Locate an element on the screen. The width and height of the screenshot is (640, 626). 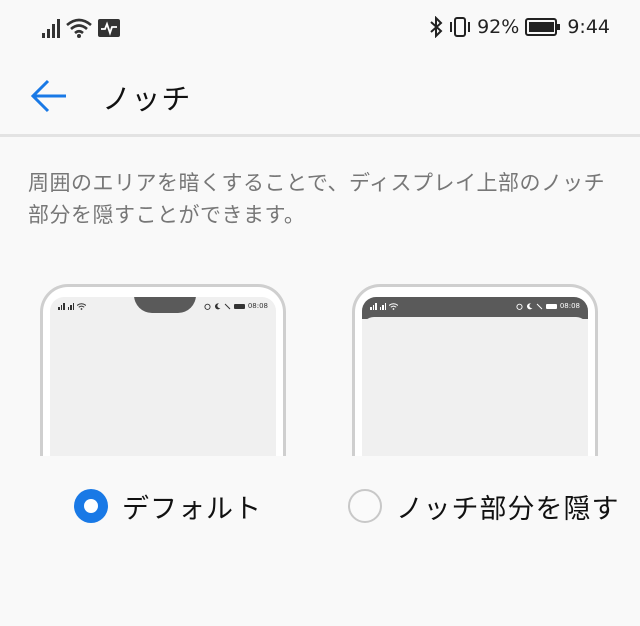
status-right: 92% 9:44 is located at coordinates (519, 27).